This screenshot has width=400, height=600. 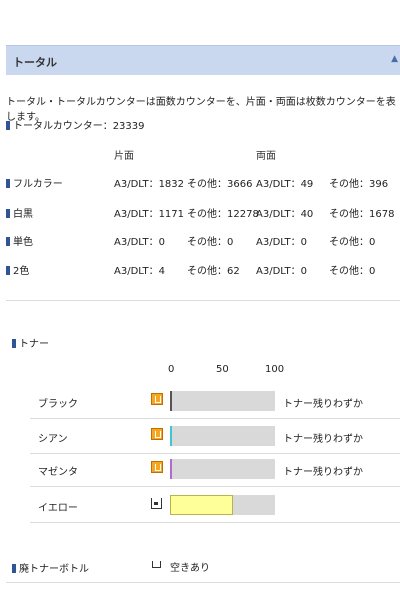 I want to click on cell-single-other: その他：62, so click(x=213, y=271).